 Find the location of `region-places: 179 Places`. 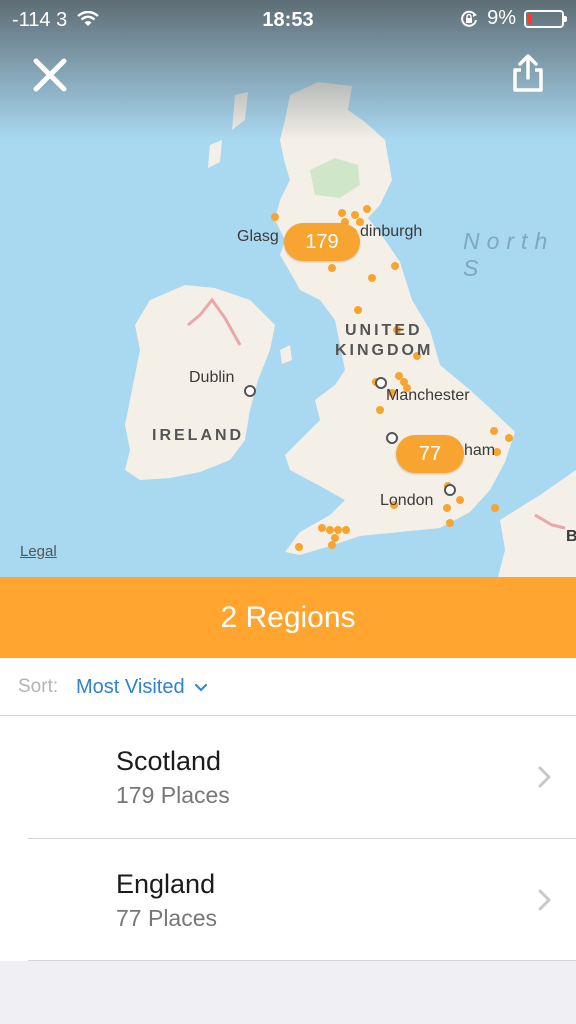

region-places: 179 Places is located at coordinates (173, 795).